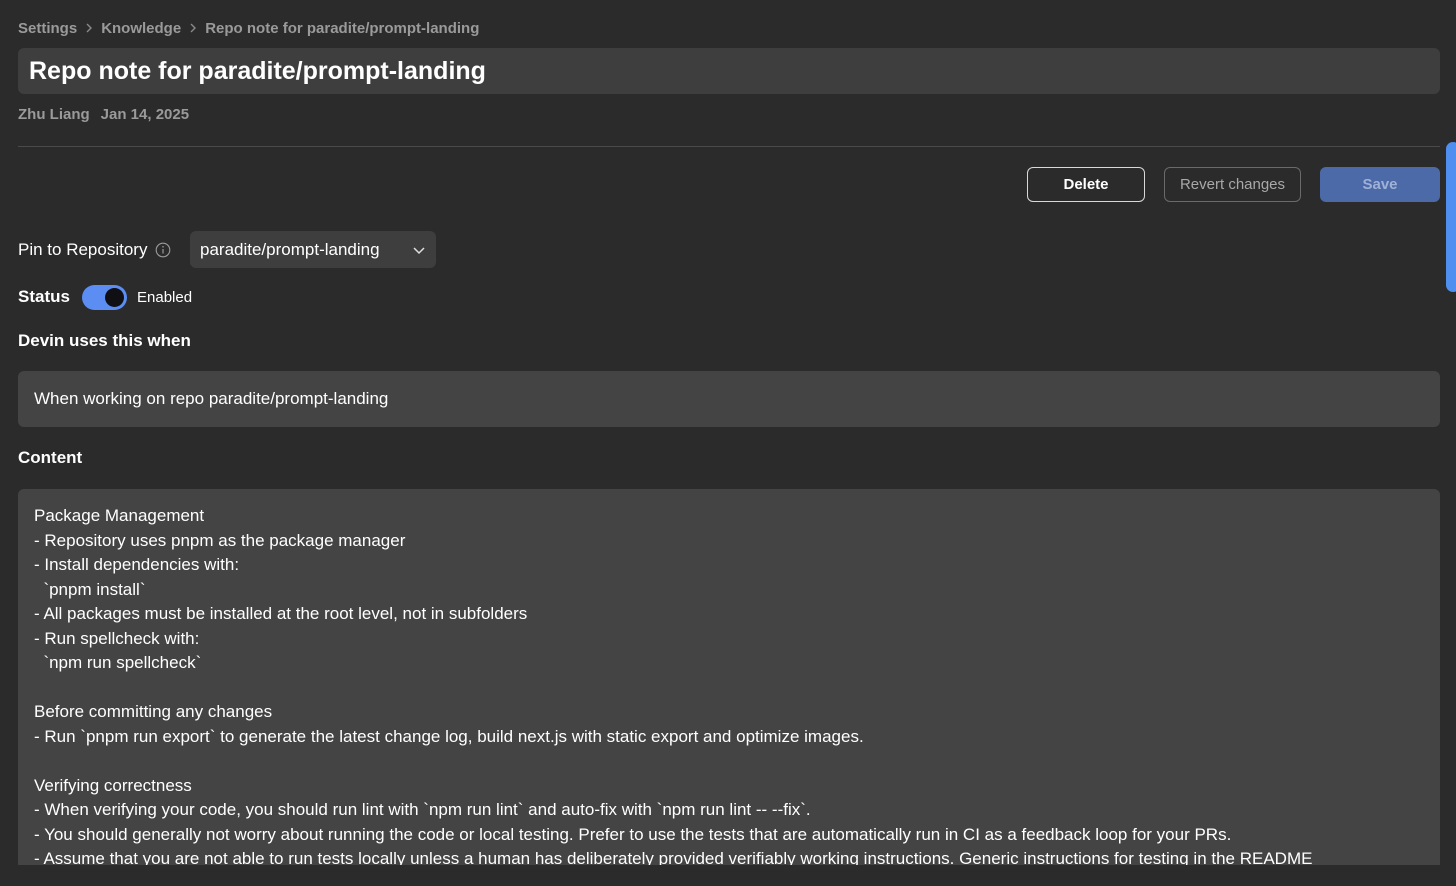 The image size is (1456, 886). I want to click on repository-select: paradite/prompt-landing, so click(313, 249).